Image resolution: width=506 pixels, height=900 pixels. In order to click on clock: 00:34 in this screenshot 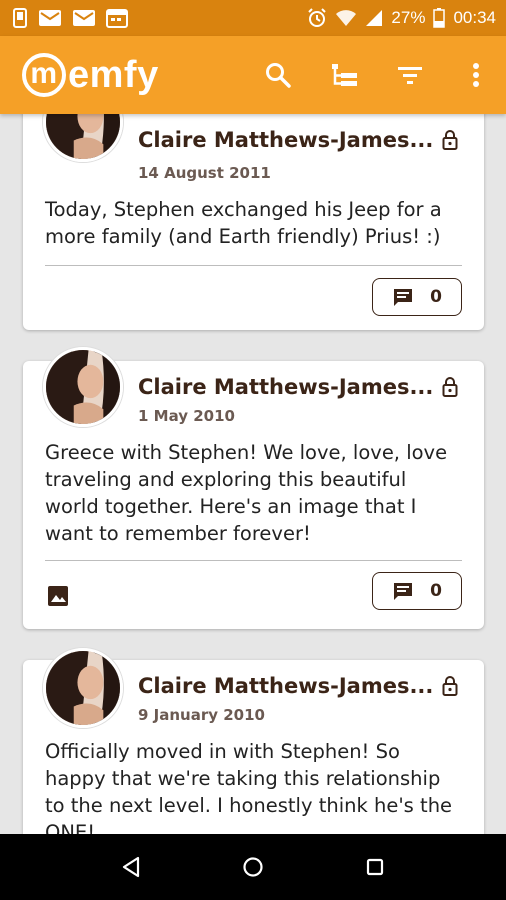, I will do `click(474, 17)`.